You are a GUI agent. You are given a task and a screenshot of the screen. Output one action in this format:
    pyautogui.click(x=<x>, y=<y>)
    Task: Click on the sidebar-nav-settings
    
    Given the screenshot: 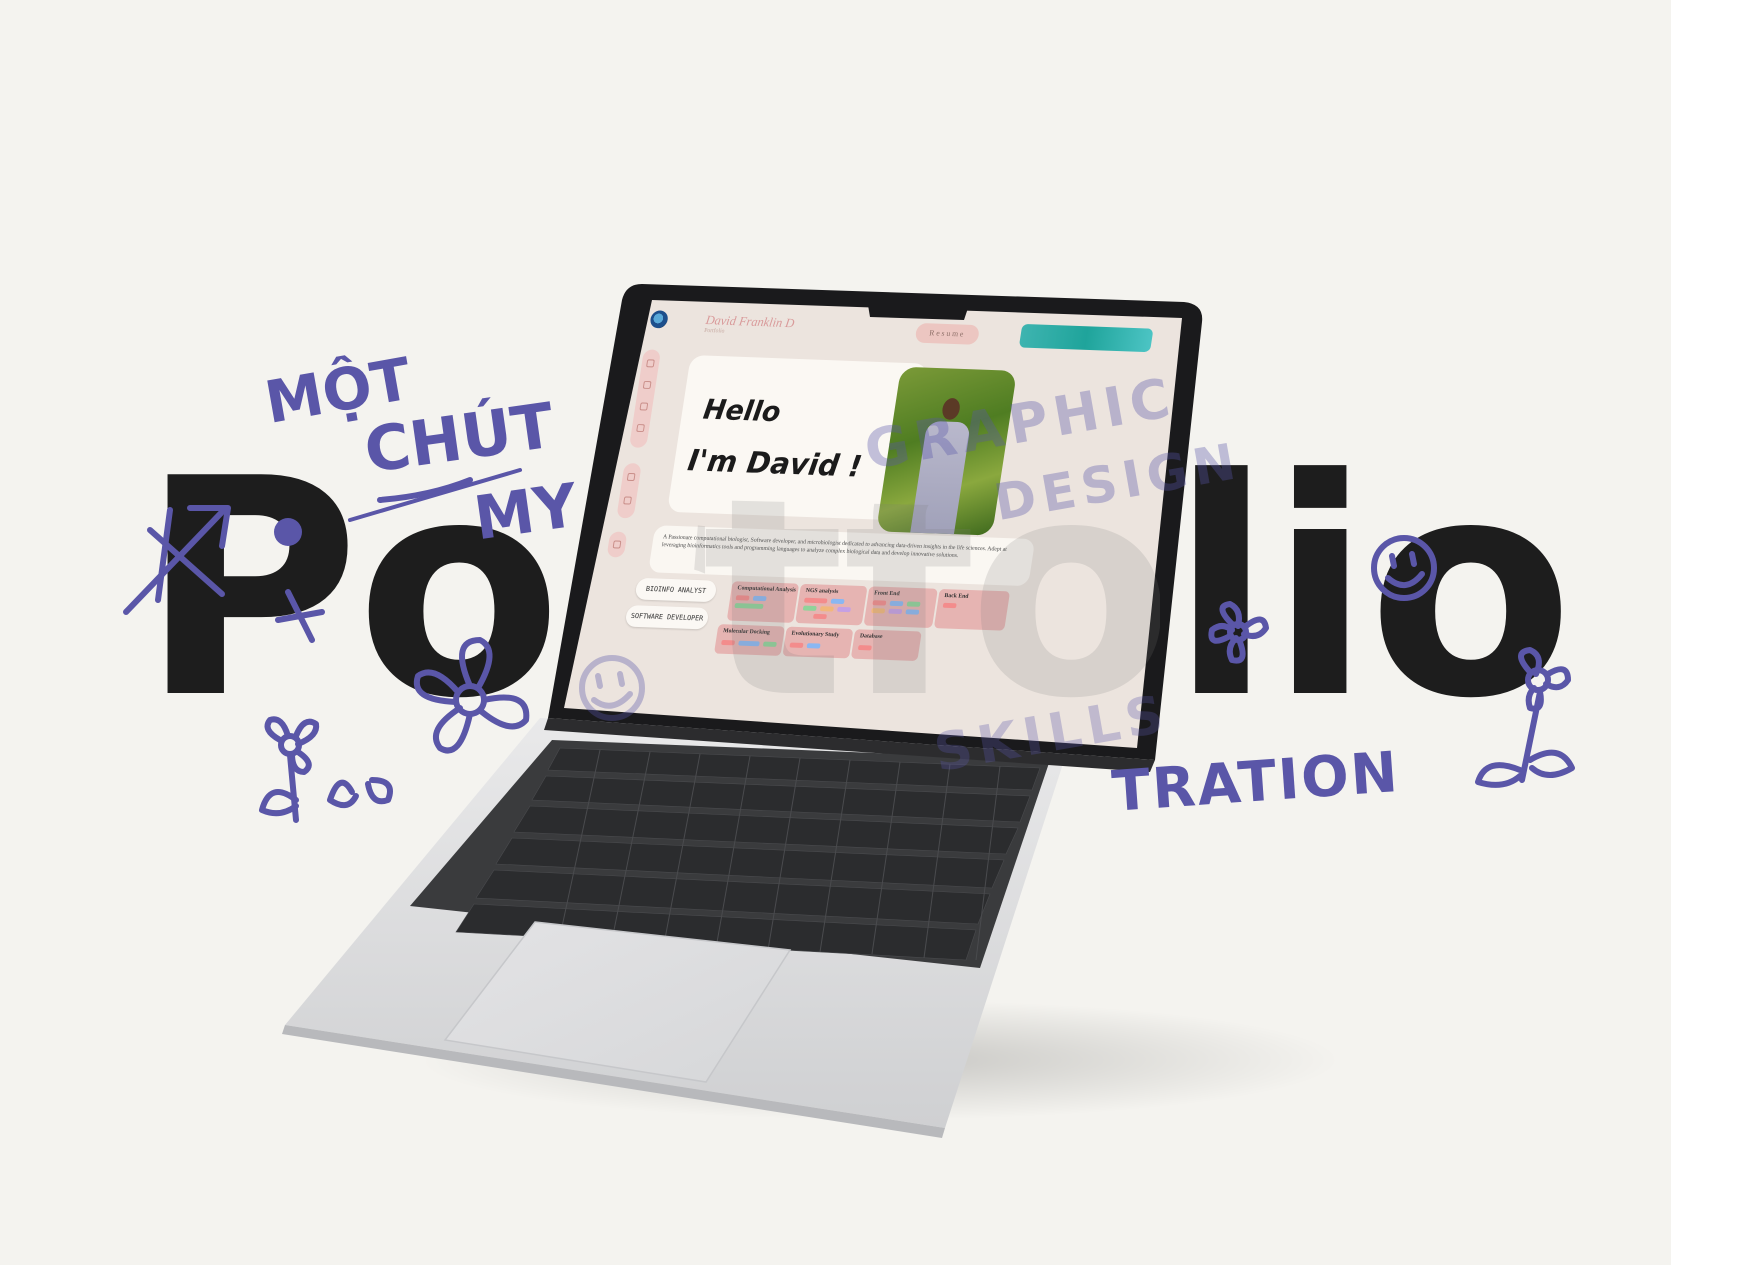 What is the action you would take?
    pyautogui.click(x=617, y=544)
    